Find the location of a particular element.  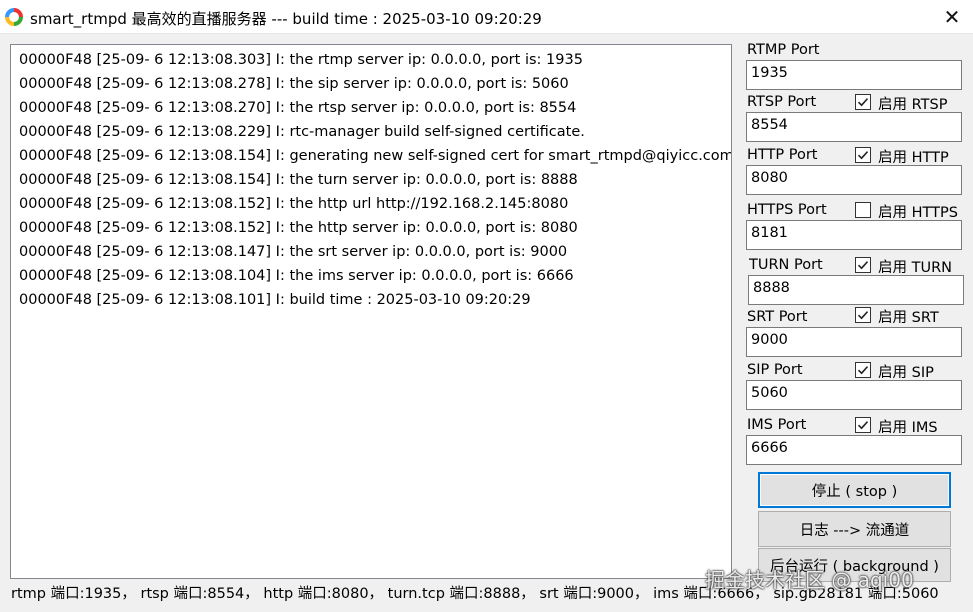

https-enable-checkbox is located at coordinates (863, 210).